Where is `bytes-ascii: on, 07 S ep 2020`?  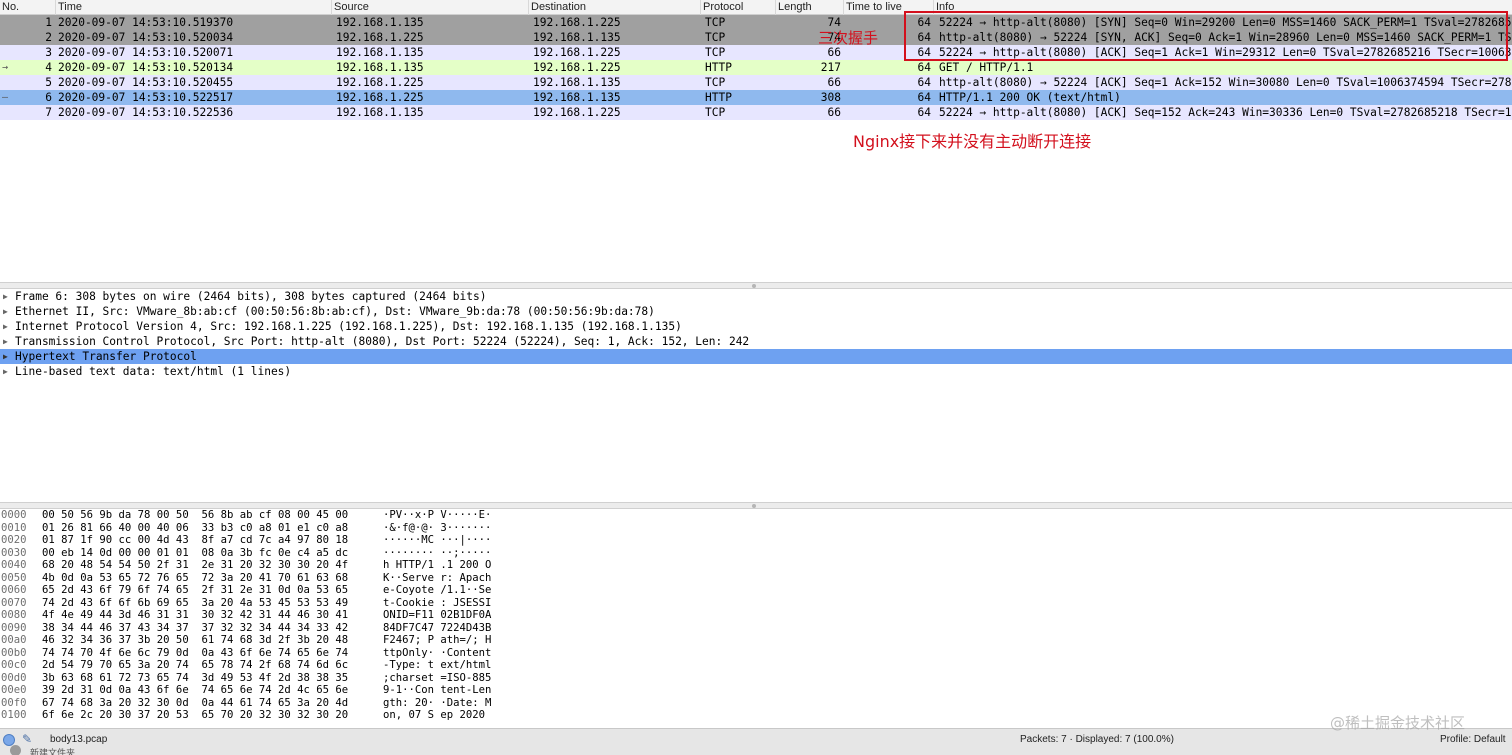
bytes-ascii: on, 07 S ep 2020 is located at coordinates (437, 715).